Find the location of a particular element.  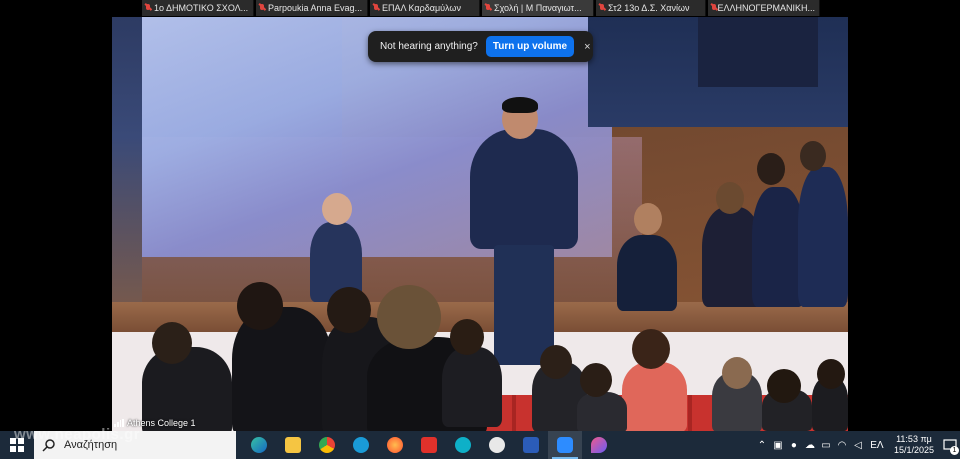

firefox-app-button is located at coordinates (395, 445).